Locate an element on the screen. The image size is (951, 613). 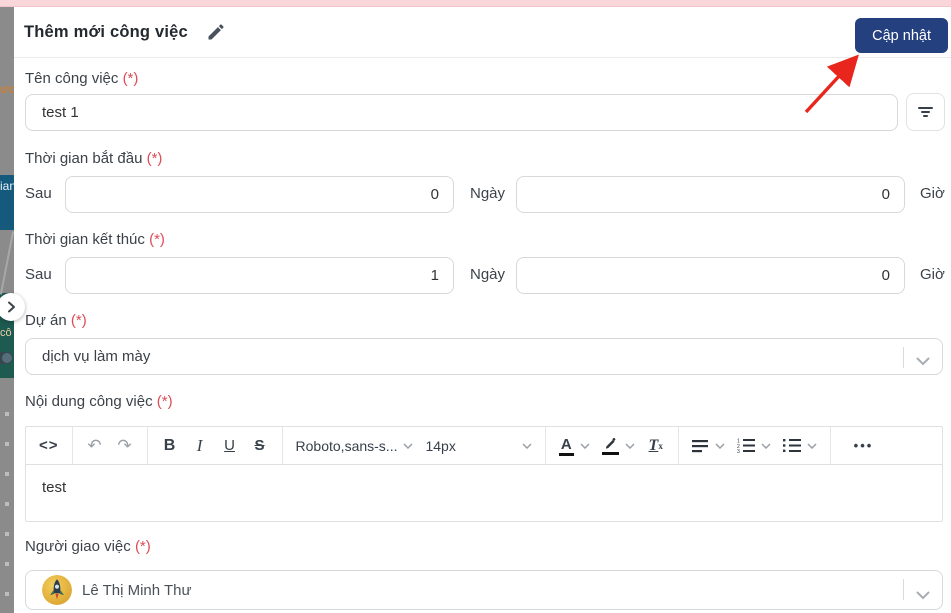
end-days-unit-label: Ngày is located at coordinates (488, 274).